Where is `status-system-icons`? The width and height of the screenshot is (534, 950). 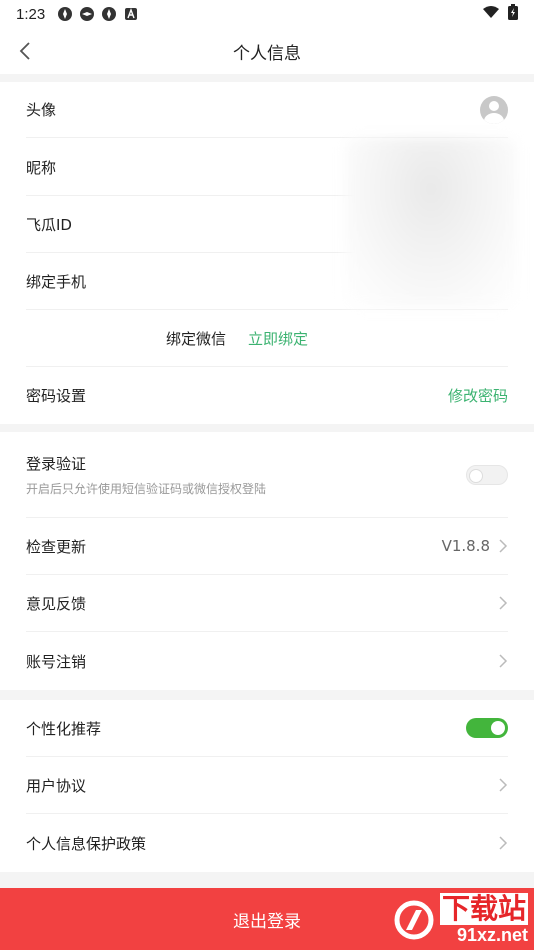
status-system-icons is located at coordinates (500, 14).